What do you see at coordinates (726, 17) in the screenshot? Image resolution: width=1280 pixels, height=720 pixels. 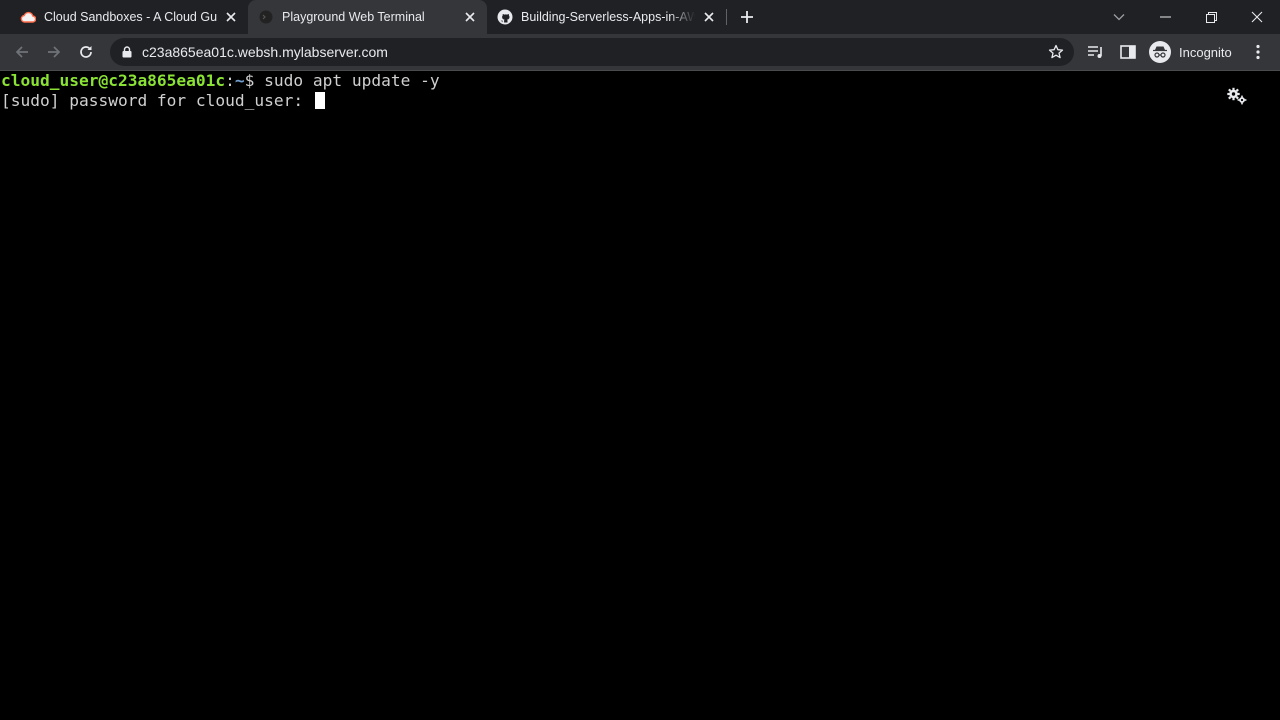 I see `tab-separator` at bounding box center [726, 17].